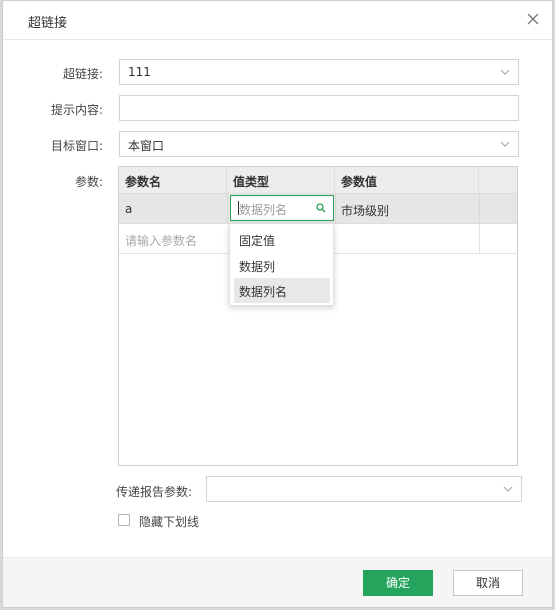 The width and height of the screenshot is (555, 610). What do you see at coordinates (319, 108) in the screenshot?
I see `tooltip-input` at bounding box center [319, 108].